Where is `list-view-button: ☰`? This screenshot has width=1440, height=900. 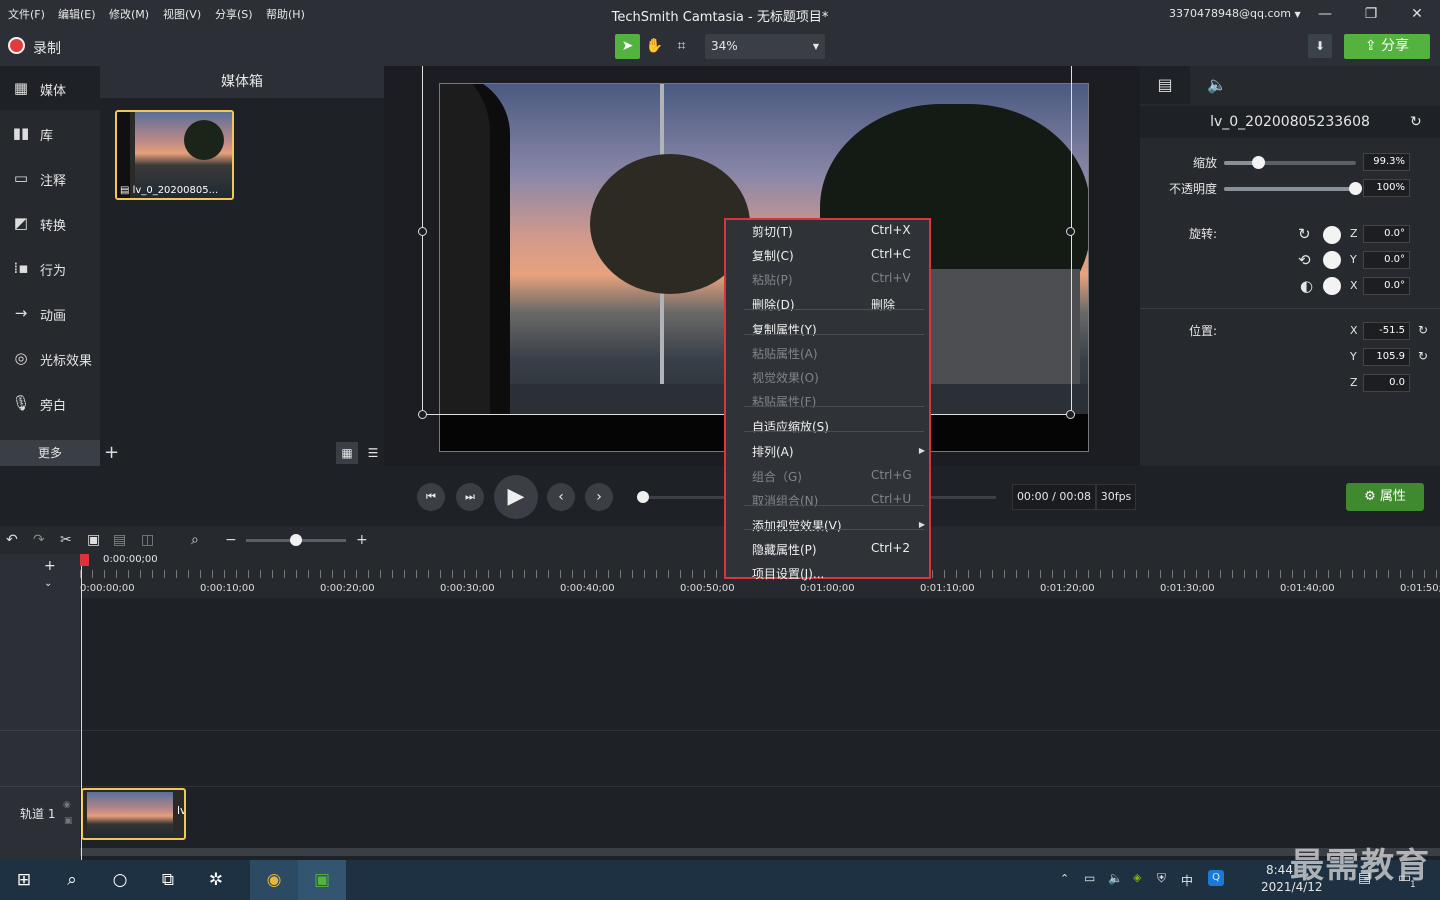 list-view-button: ☰ is located at coordinates (373, 453).